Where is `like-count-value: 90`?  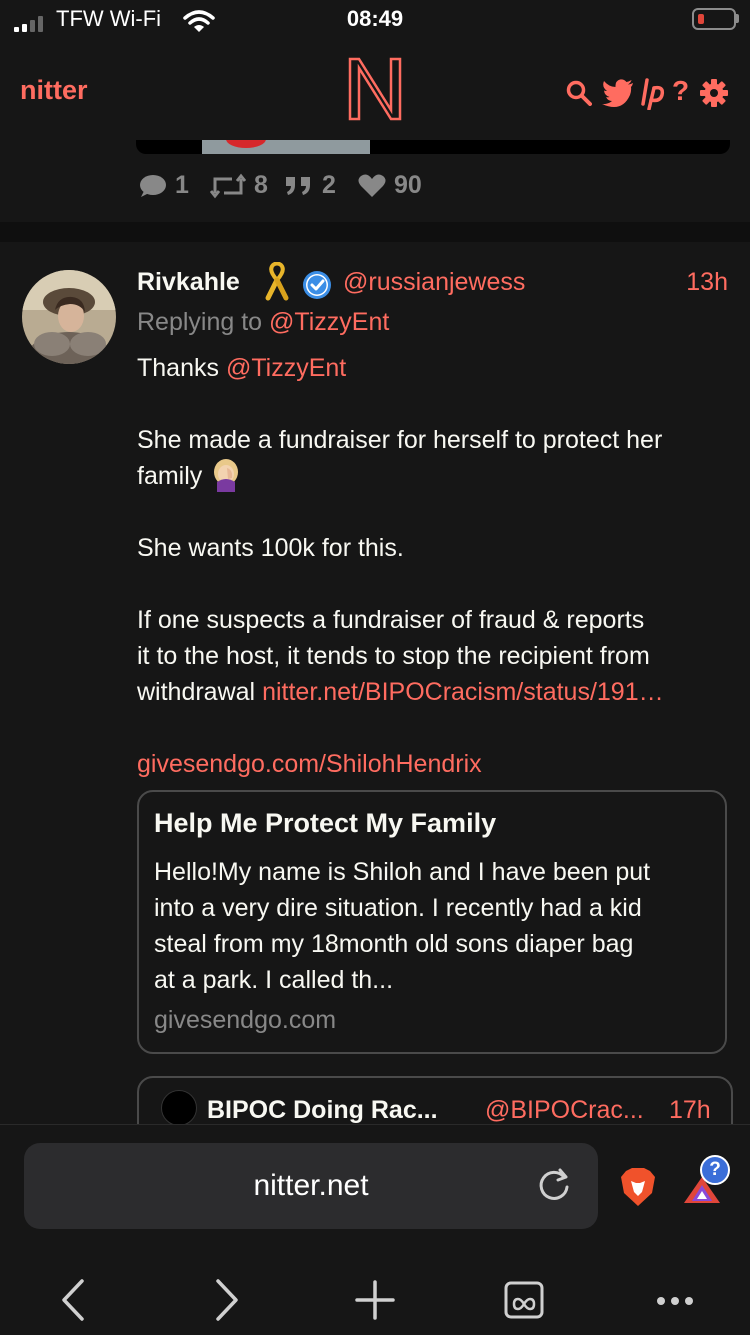 like-count-value: 90 is located at coordinates (408, 185).